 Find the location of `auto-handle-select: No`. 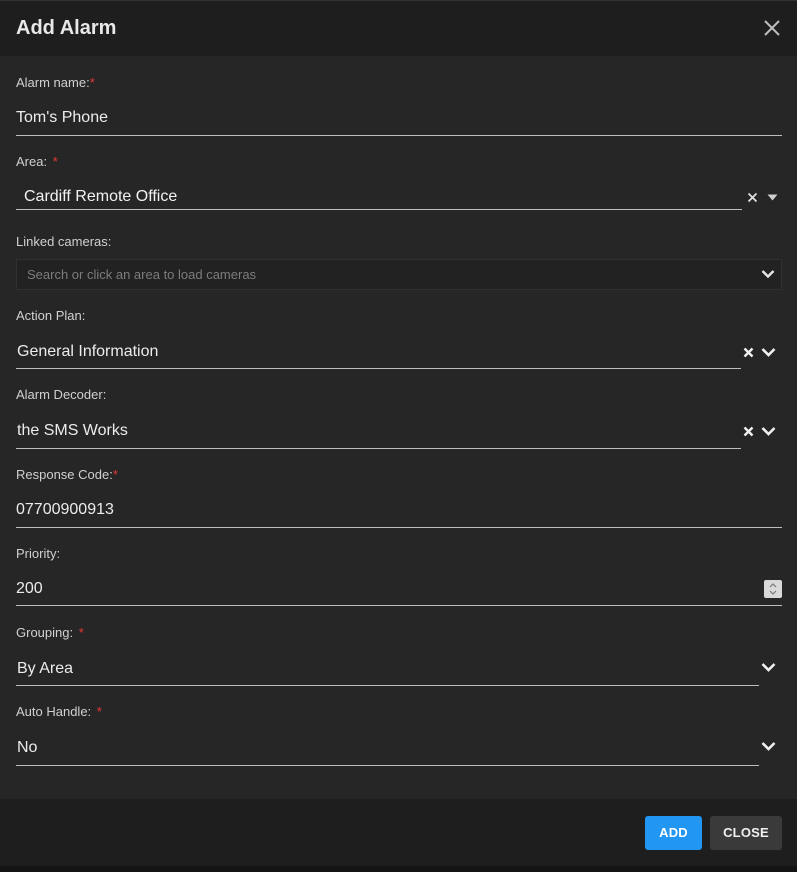

auto-handle-select: No is located at coordinates (27, 748).